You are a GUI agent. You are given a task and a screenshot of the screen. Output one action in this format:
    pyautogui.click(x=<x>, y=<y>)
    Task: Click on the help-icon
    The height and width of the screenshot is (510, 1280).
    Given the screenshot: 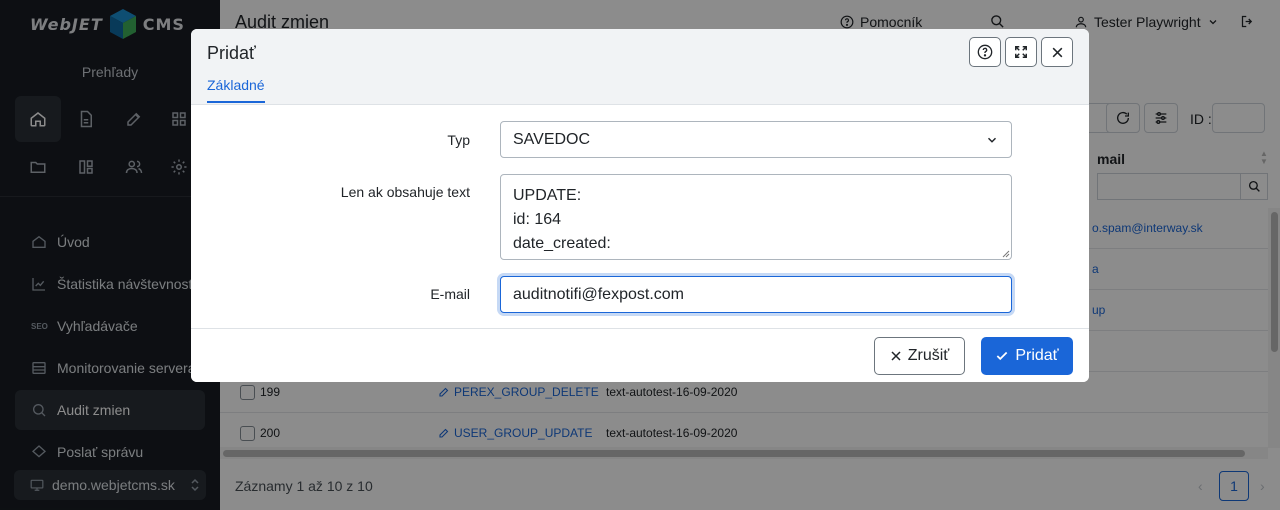 What is the action you would take?
    pyautogui.click(x=985, y=52)
    